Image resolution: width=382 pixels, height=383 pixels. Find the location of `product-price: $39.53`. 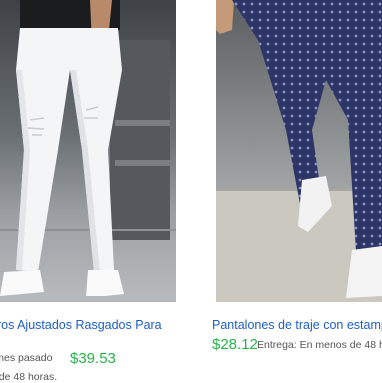

product-price: $39.53 is located at coordinates (93, 358).